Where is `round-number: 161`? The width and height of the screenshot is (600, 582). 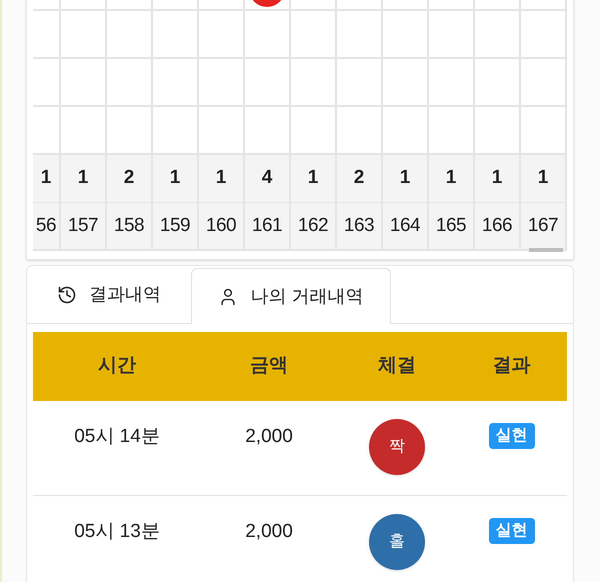 round-number: 161 is located at coordinates (267, 227).